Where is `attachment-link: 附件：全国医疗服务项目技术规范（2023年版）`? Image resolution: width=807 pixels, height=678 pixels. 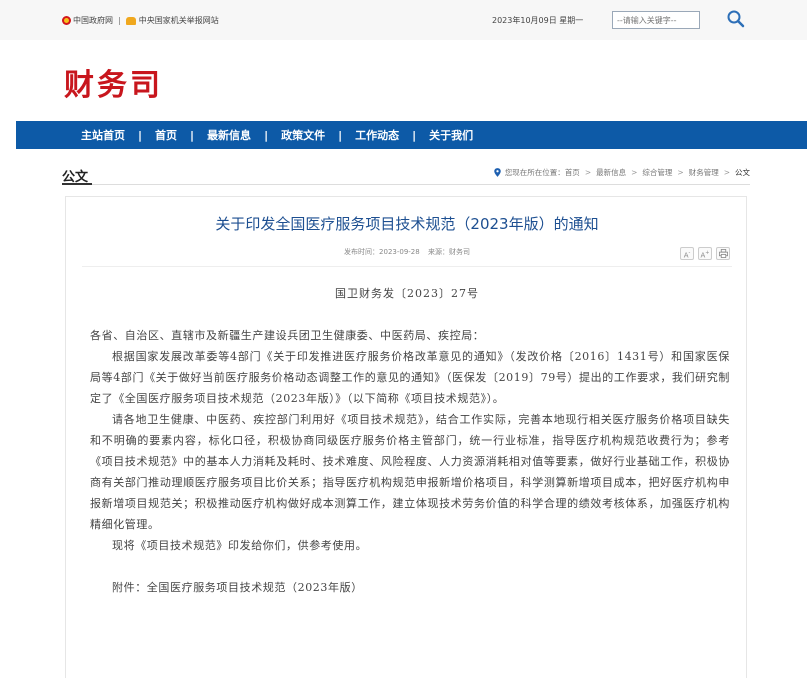
attachment-link: 附件：全国医疗服务项目技术规范（2023年版） is located at coordinates (410, 587).